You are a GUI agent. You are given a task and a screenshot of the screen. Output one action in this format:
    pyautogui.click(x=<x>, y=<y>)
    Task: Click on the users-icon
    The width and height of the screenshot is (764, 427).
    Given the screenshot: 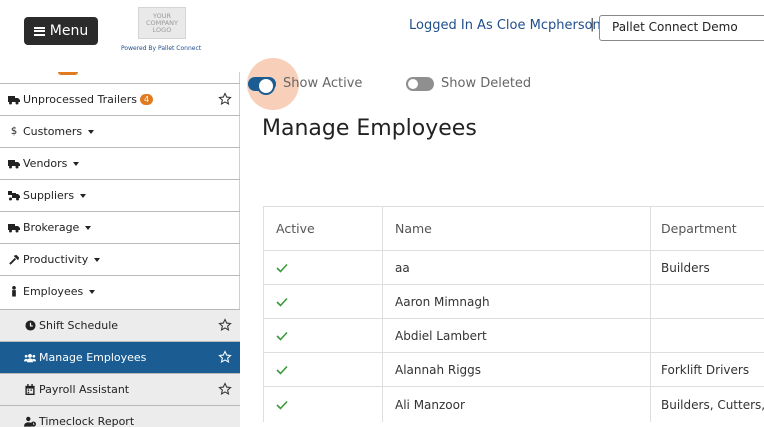 What is the action you would take?
    pyautogui.click(x=30, y=358)
    